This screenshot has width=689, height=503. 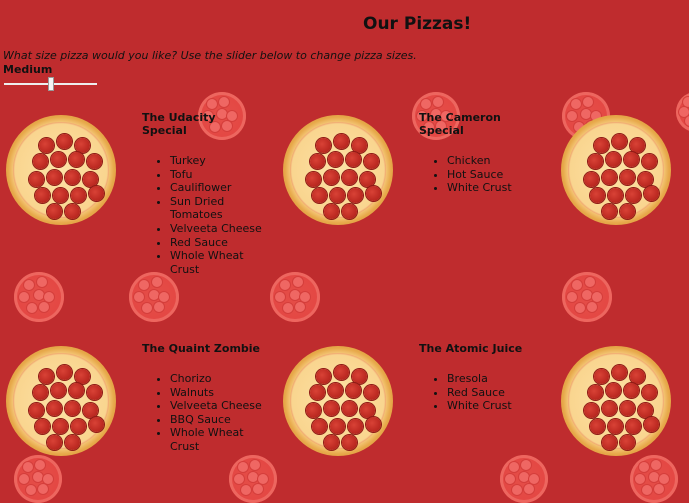 I want to click on ingredient-item: Sun Dried Tomatoes, so click(x=216, y=208).